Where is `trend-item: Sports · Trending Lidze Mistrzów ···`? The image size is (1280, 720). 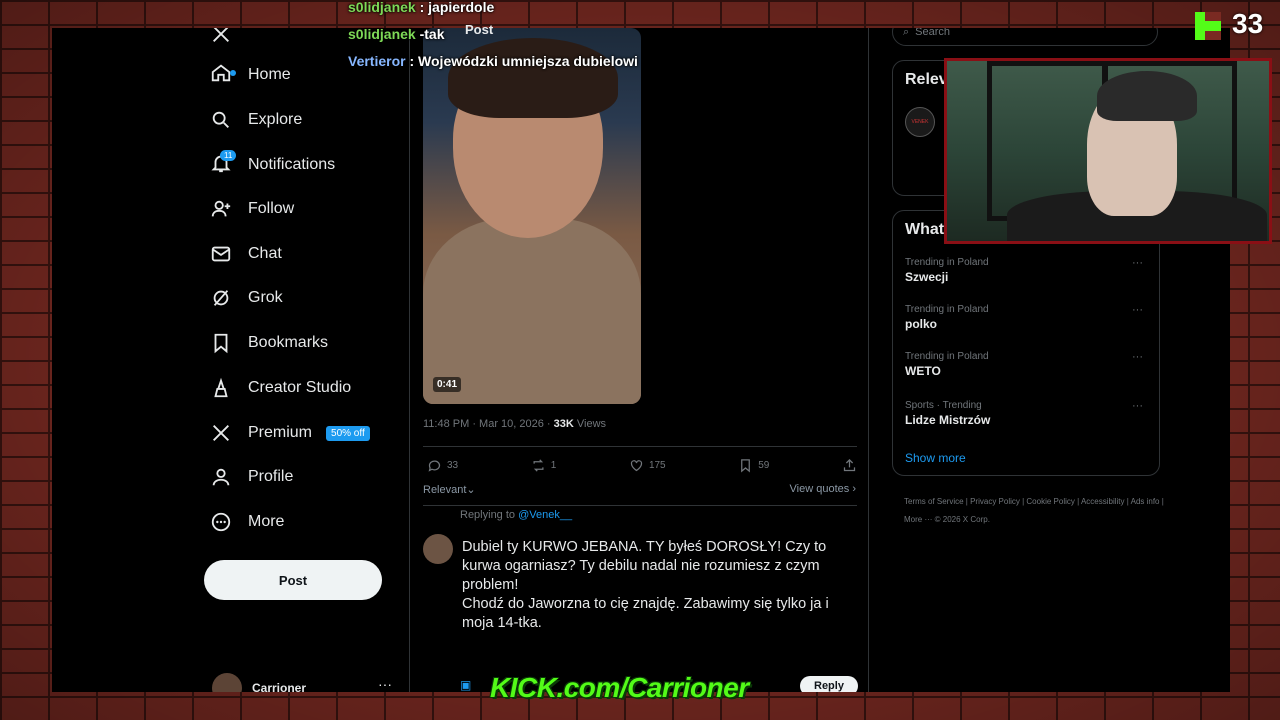 trend-item: Sports · Trending Lidze Mistrzów ··· is located at coordinates (1027, 413).